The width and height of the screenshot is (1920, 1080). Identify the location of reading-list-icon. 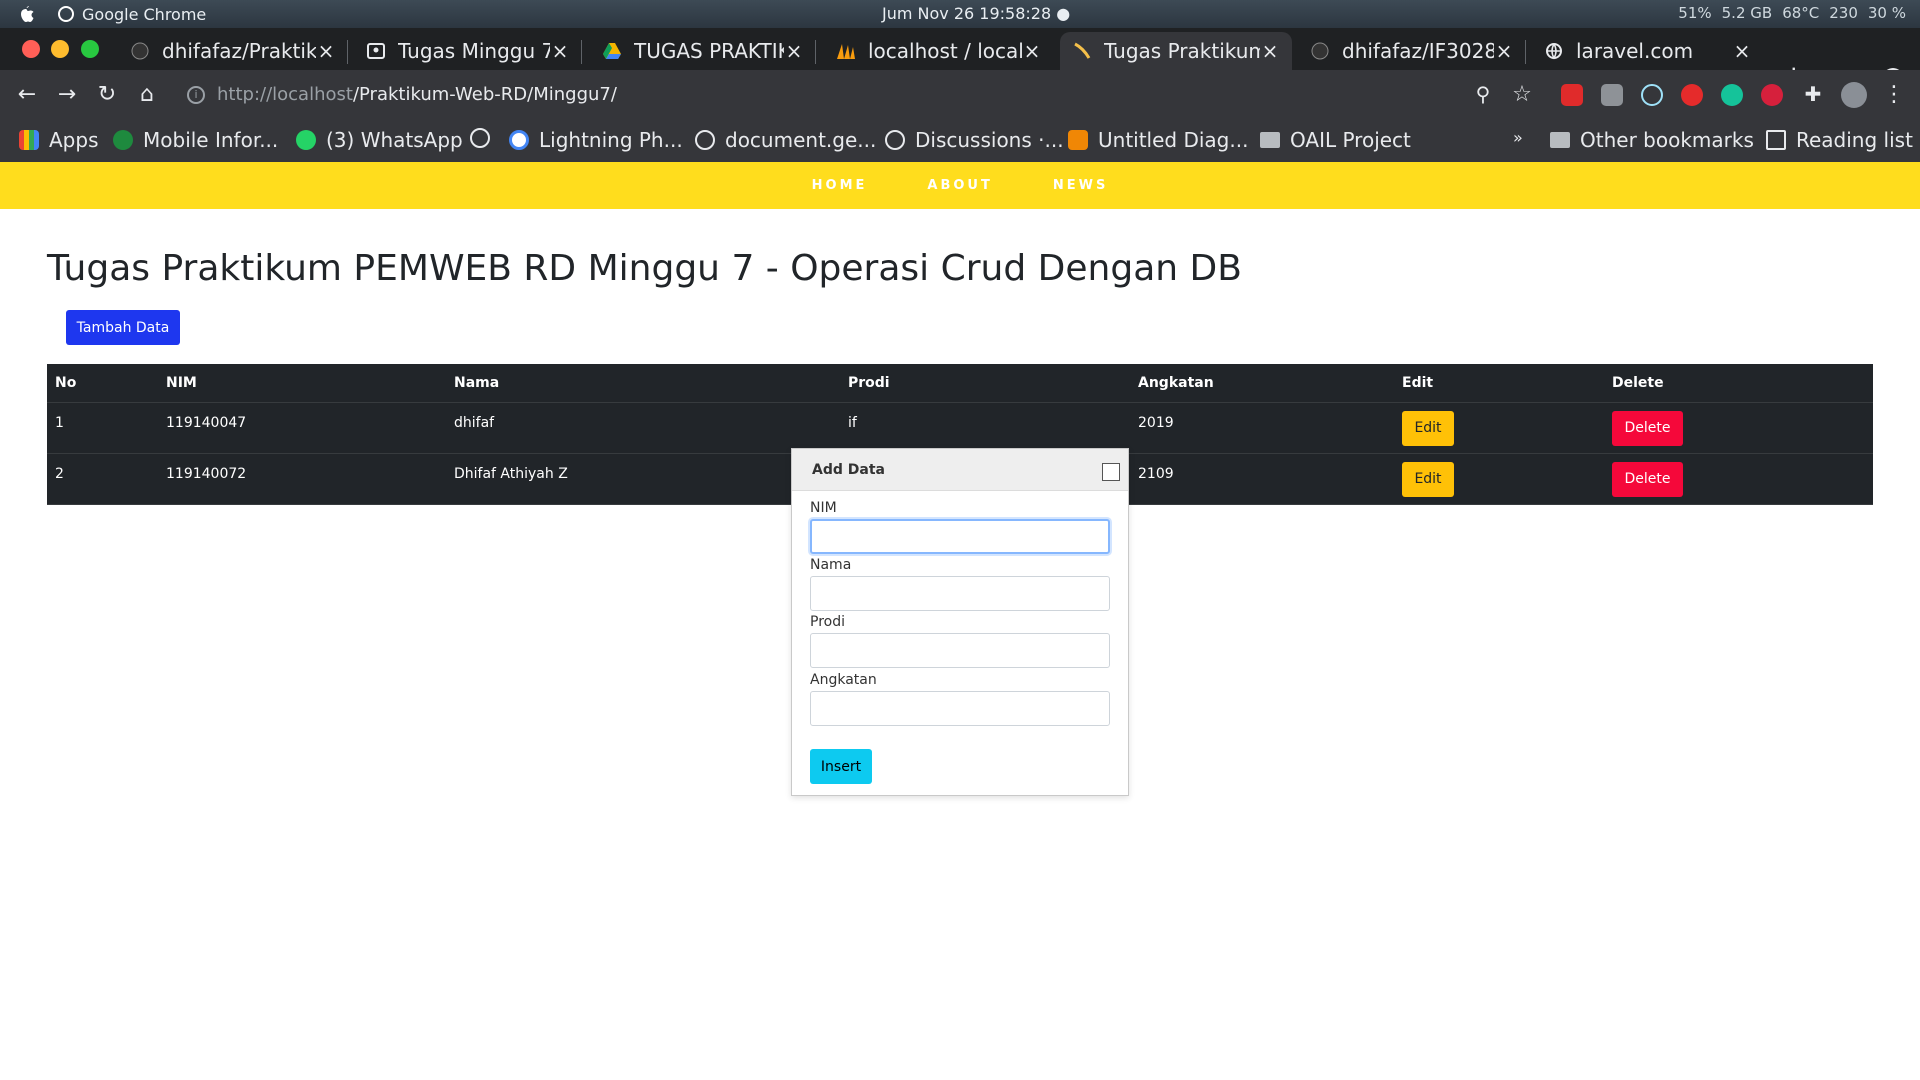
(1776, 140).